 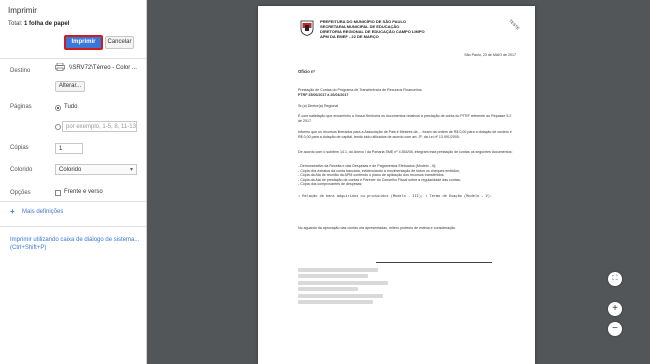 What do you see at coordinates (131, 170) in the screenshot?
I see `chevron-down-icon: ▾` at bounding box center [131, 170].